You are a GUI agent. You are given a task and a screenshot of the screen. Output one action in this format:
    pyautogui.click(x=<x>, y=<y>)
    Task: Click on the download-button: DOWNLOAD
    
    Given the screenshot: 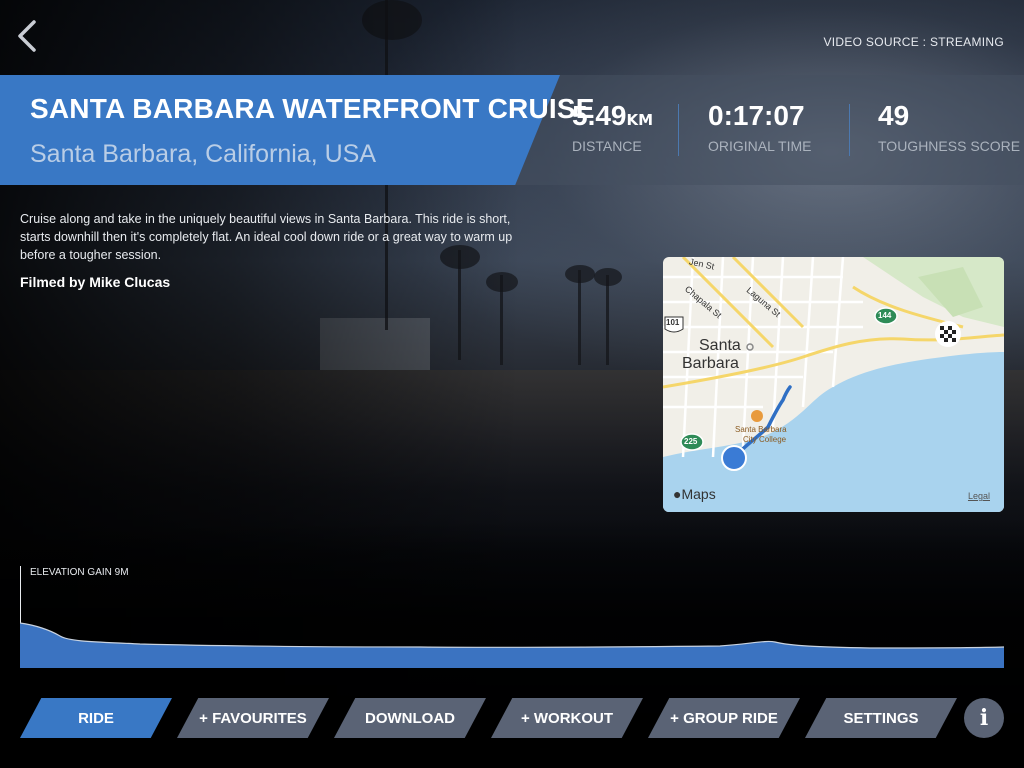 What is the action you would take?
    pyautogui.click(x=410, y=718)
    